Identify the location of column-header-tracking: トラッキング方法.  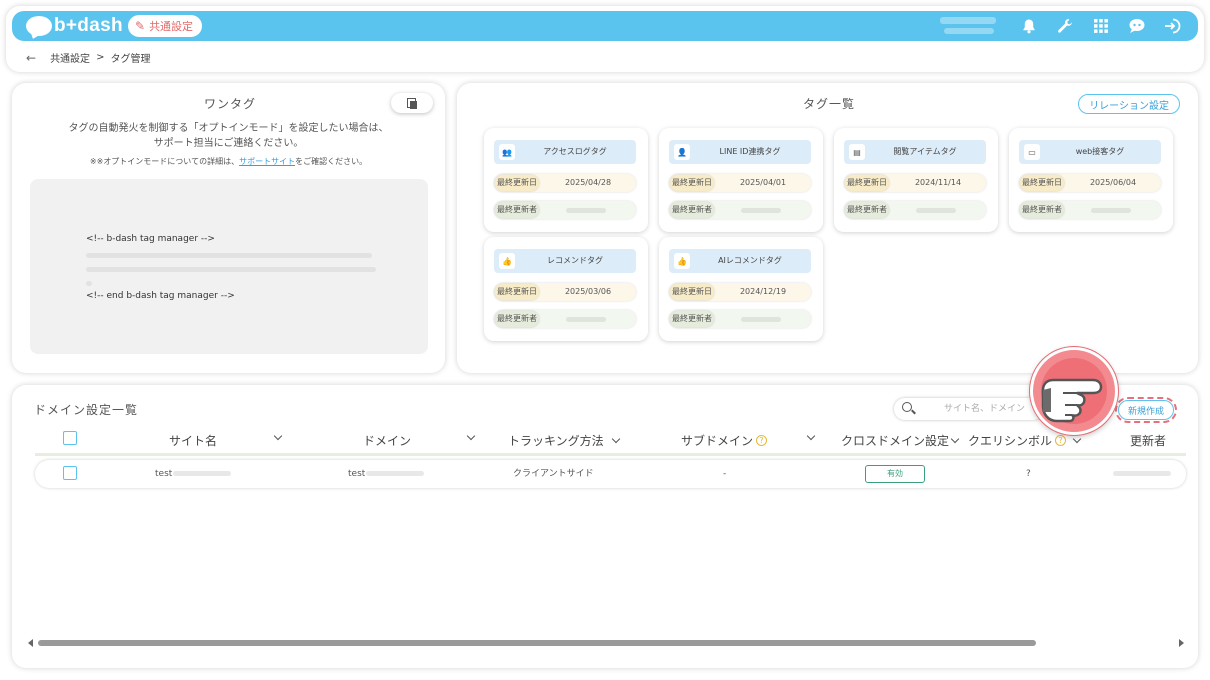
(564, 440).